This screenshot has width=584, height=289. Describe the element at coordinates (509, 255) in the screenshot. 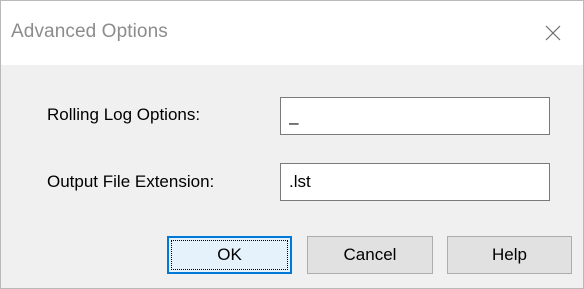

I see `help-button: Help` at that location.